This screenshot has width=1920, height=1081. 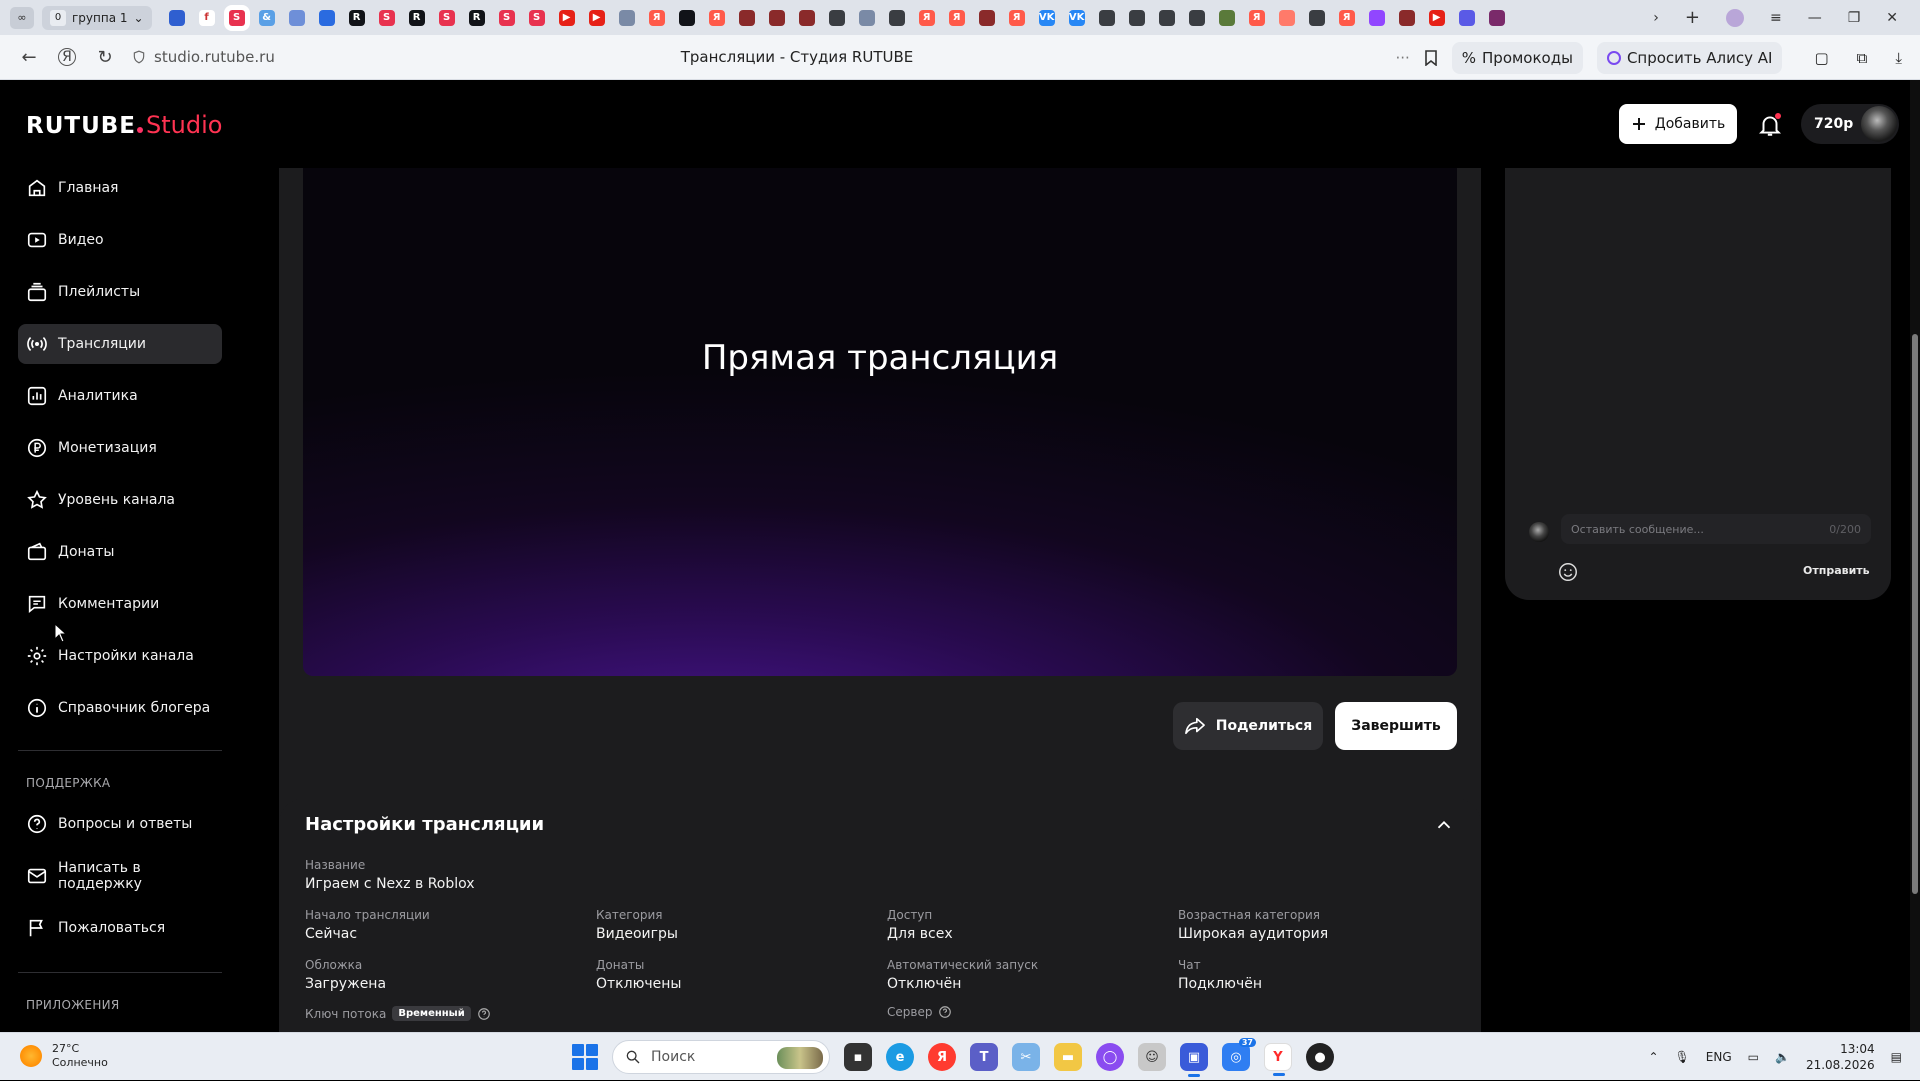 I want to click on sidebar-item-playlists: Плейлисты, so click(x=120, y=292).